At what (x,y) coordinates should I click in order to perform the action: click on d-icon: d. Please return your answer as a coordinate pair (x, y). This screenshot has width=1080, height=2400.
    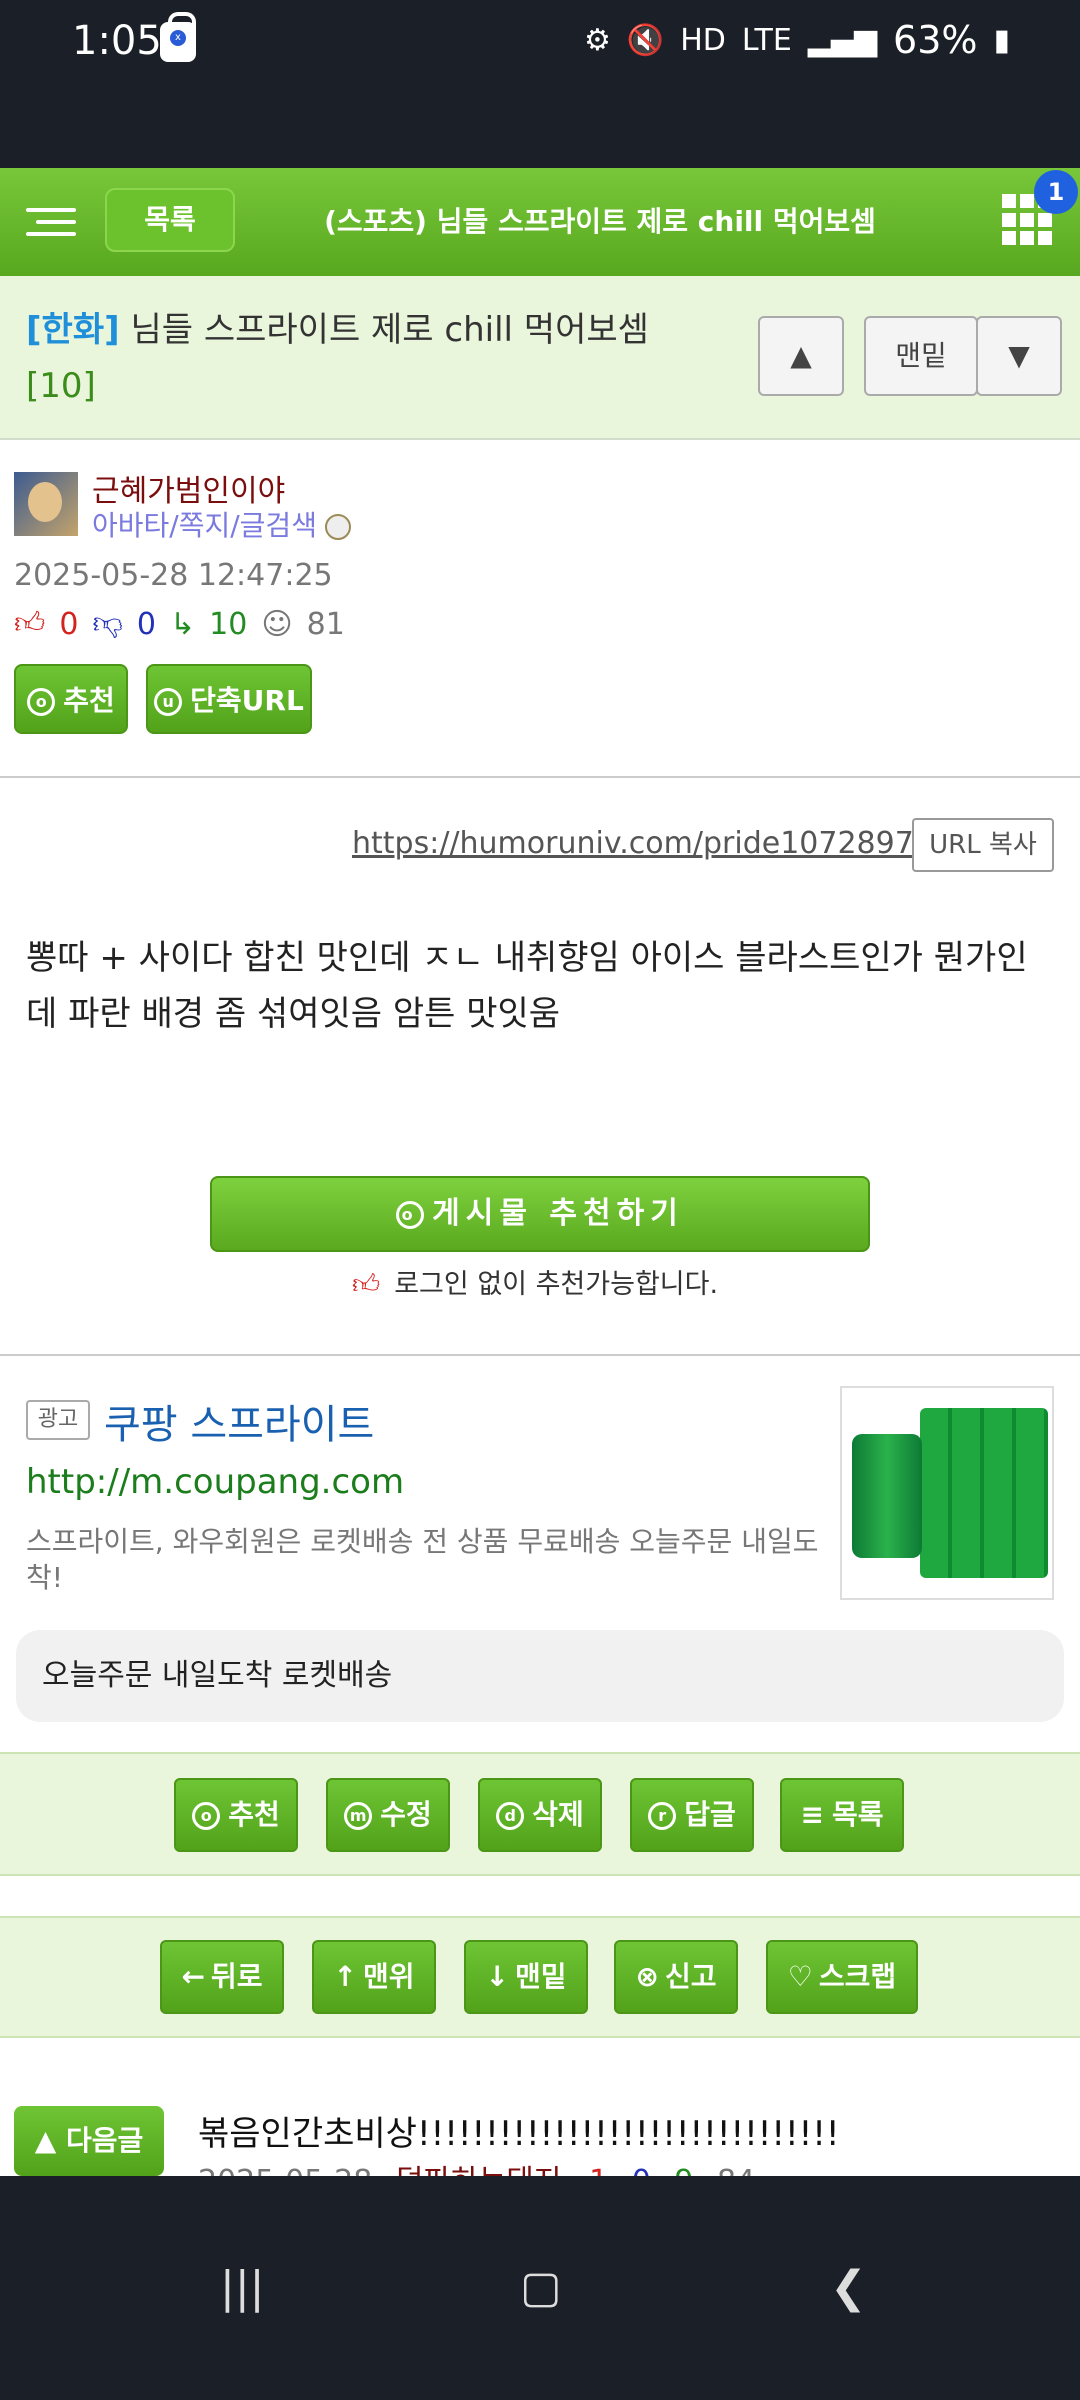
    Looking at the image, I should click on (510, 1816).